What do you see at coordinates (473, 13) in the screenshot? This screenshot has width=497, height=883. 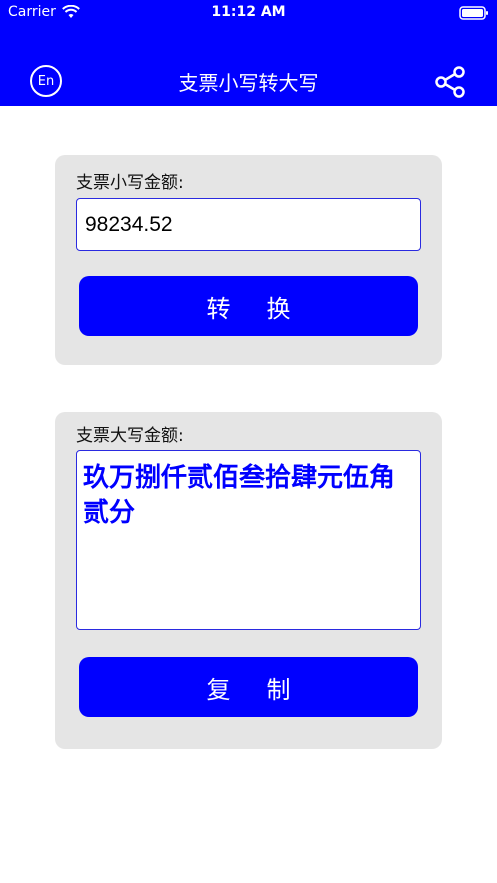 I see `battery-icon` at bounding box center [473, 13].